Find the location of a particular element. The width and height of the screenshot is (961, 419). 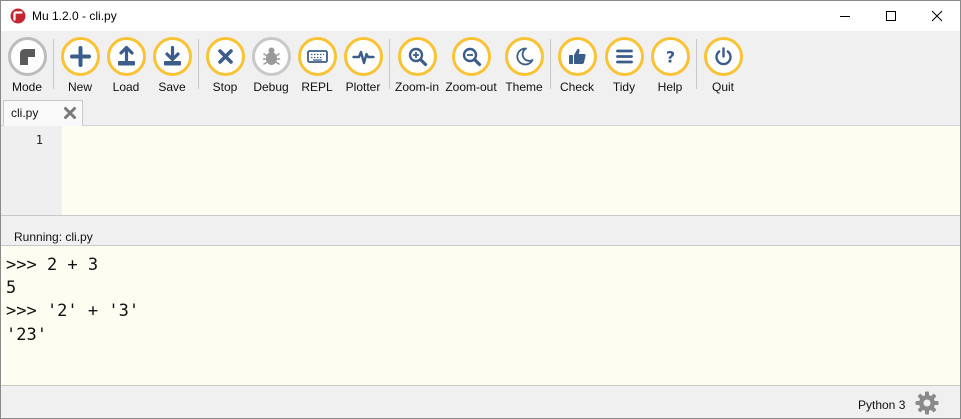

running-label: Running: cli.py is located at coordinates (53, 237).